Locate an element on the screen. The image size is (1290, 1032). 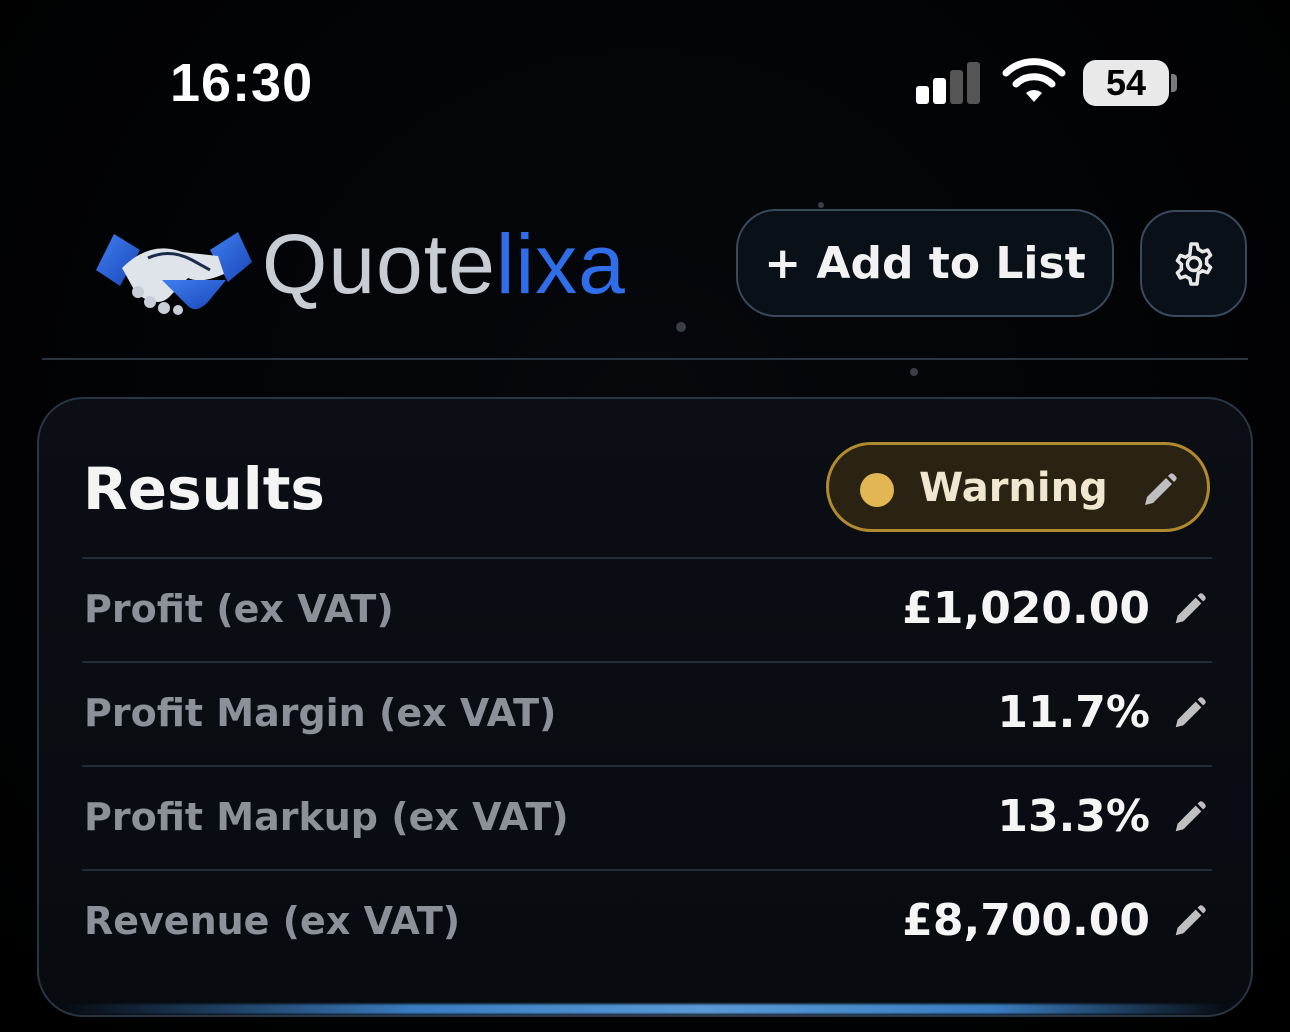
battery-level: 54 is located at coordinates (1126, 82).